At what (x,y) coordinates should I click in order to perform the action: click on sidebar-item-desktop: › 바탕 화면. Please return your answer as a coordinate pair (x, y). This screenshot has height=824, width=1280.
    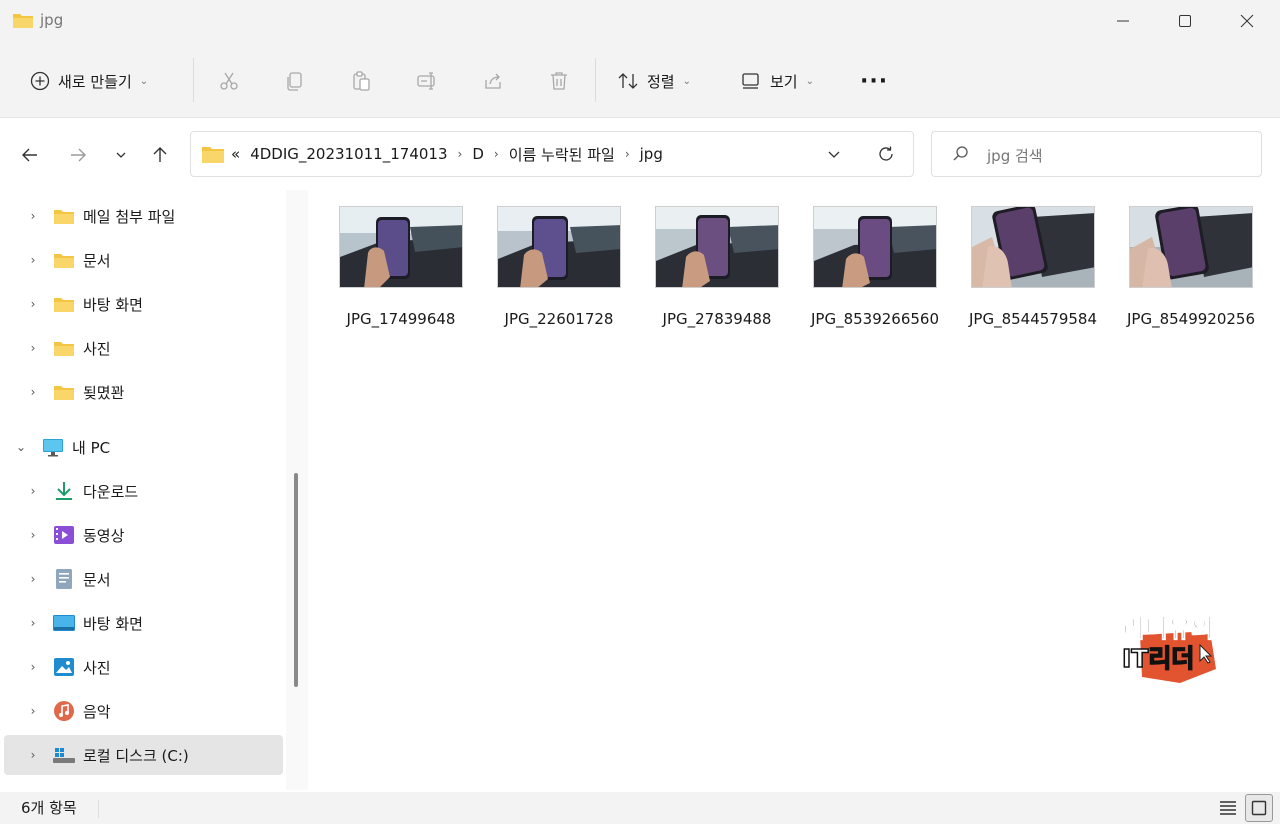
    Looking at the image, I should click on (145, 623).